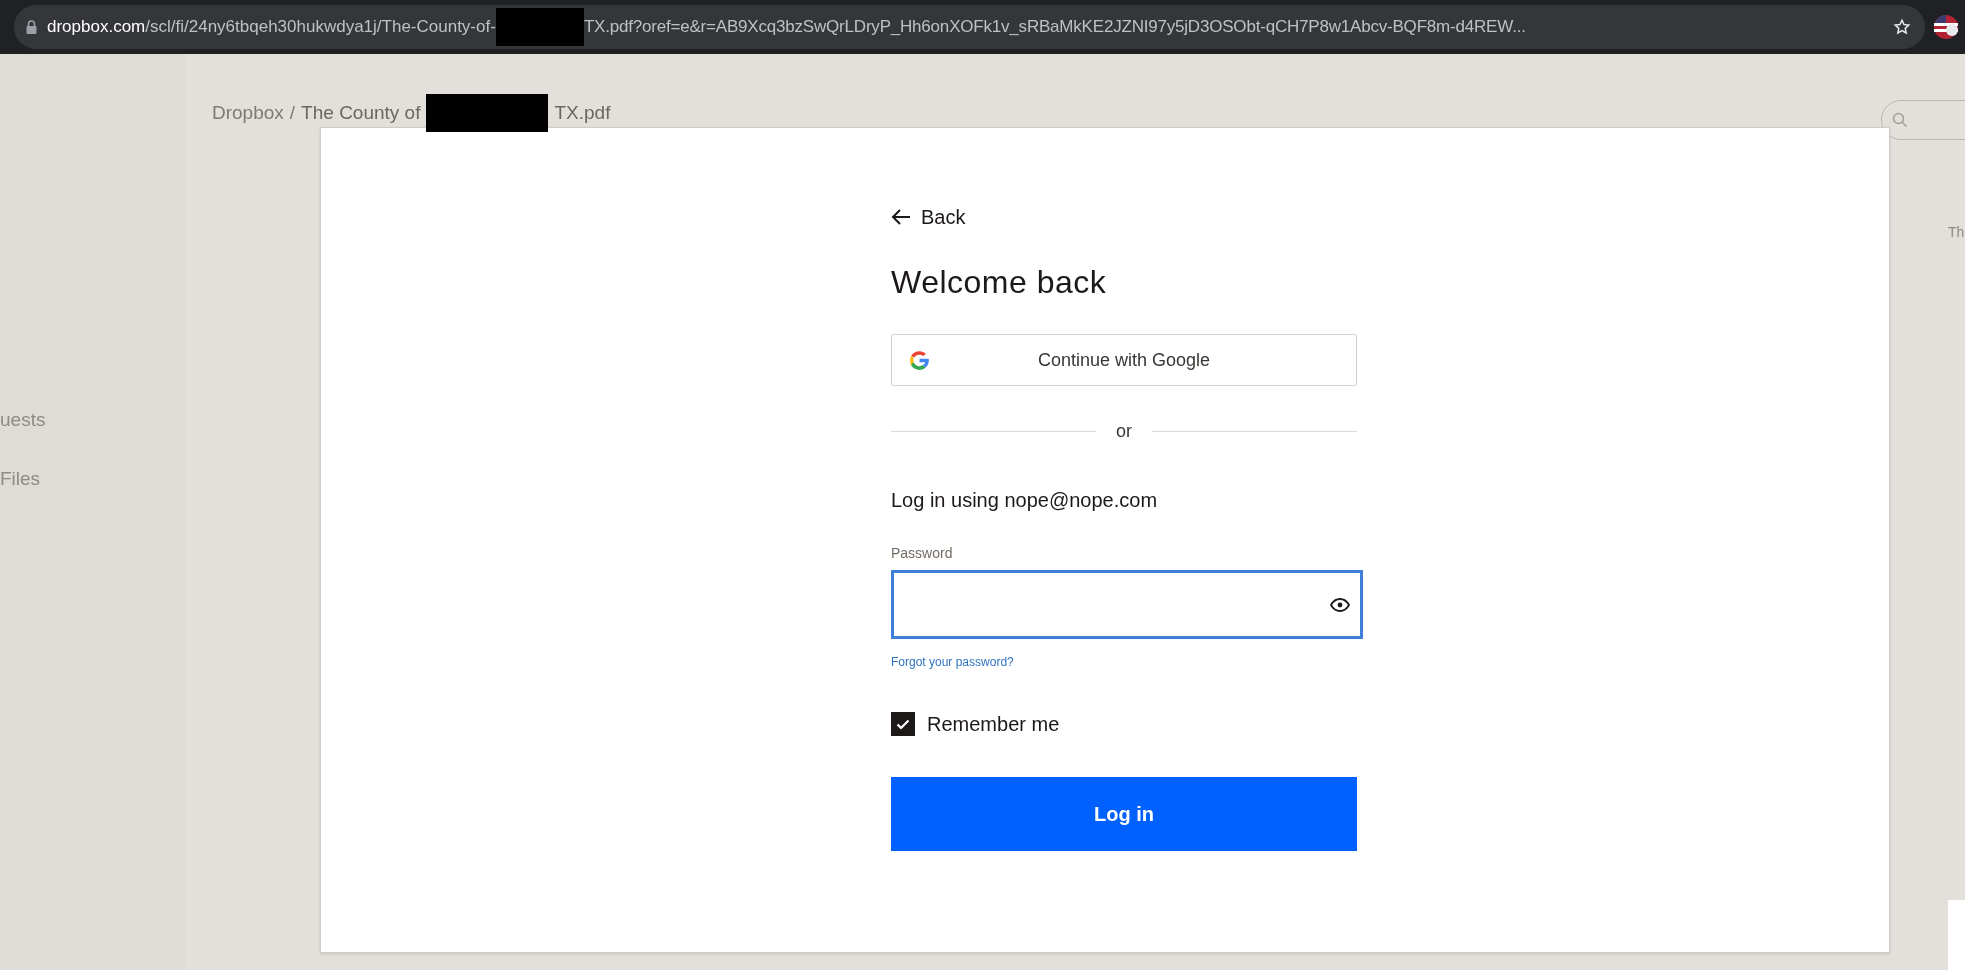 The width and height of the screenshot is (1965, 970). I want to click on lock-icon, so click(31, 27).